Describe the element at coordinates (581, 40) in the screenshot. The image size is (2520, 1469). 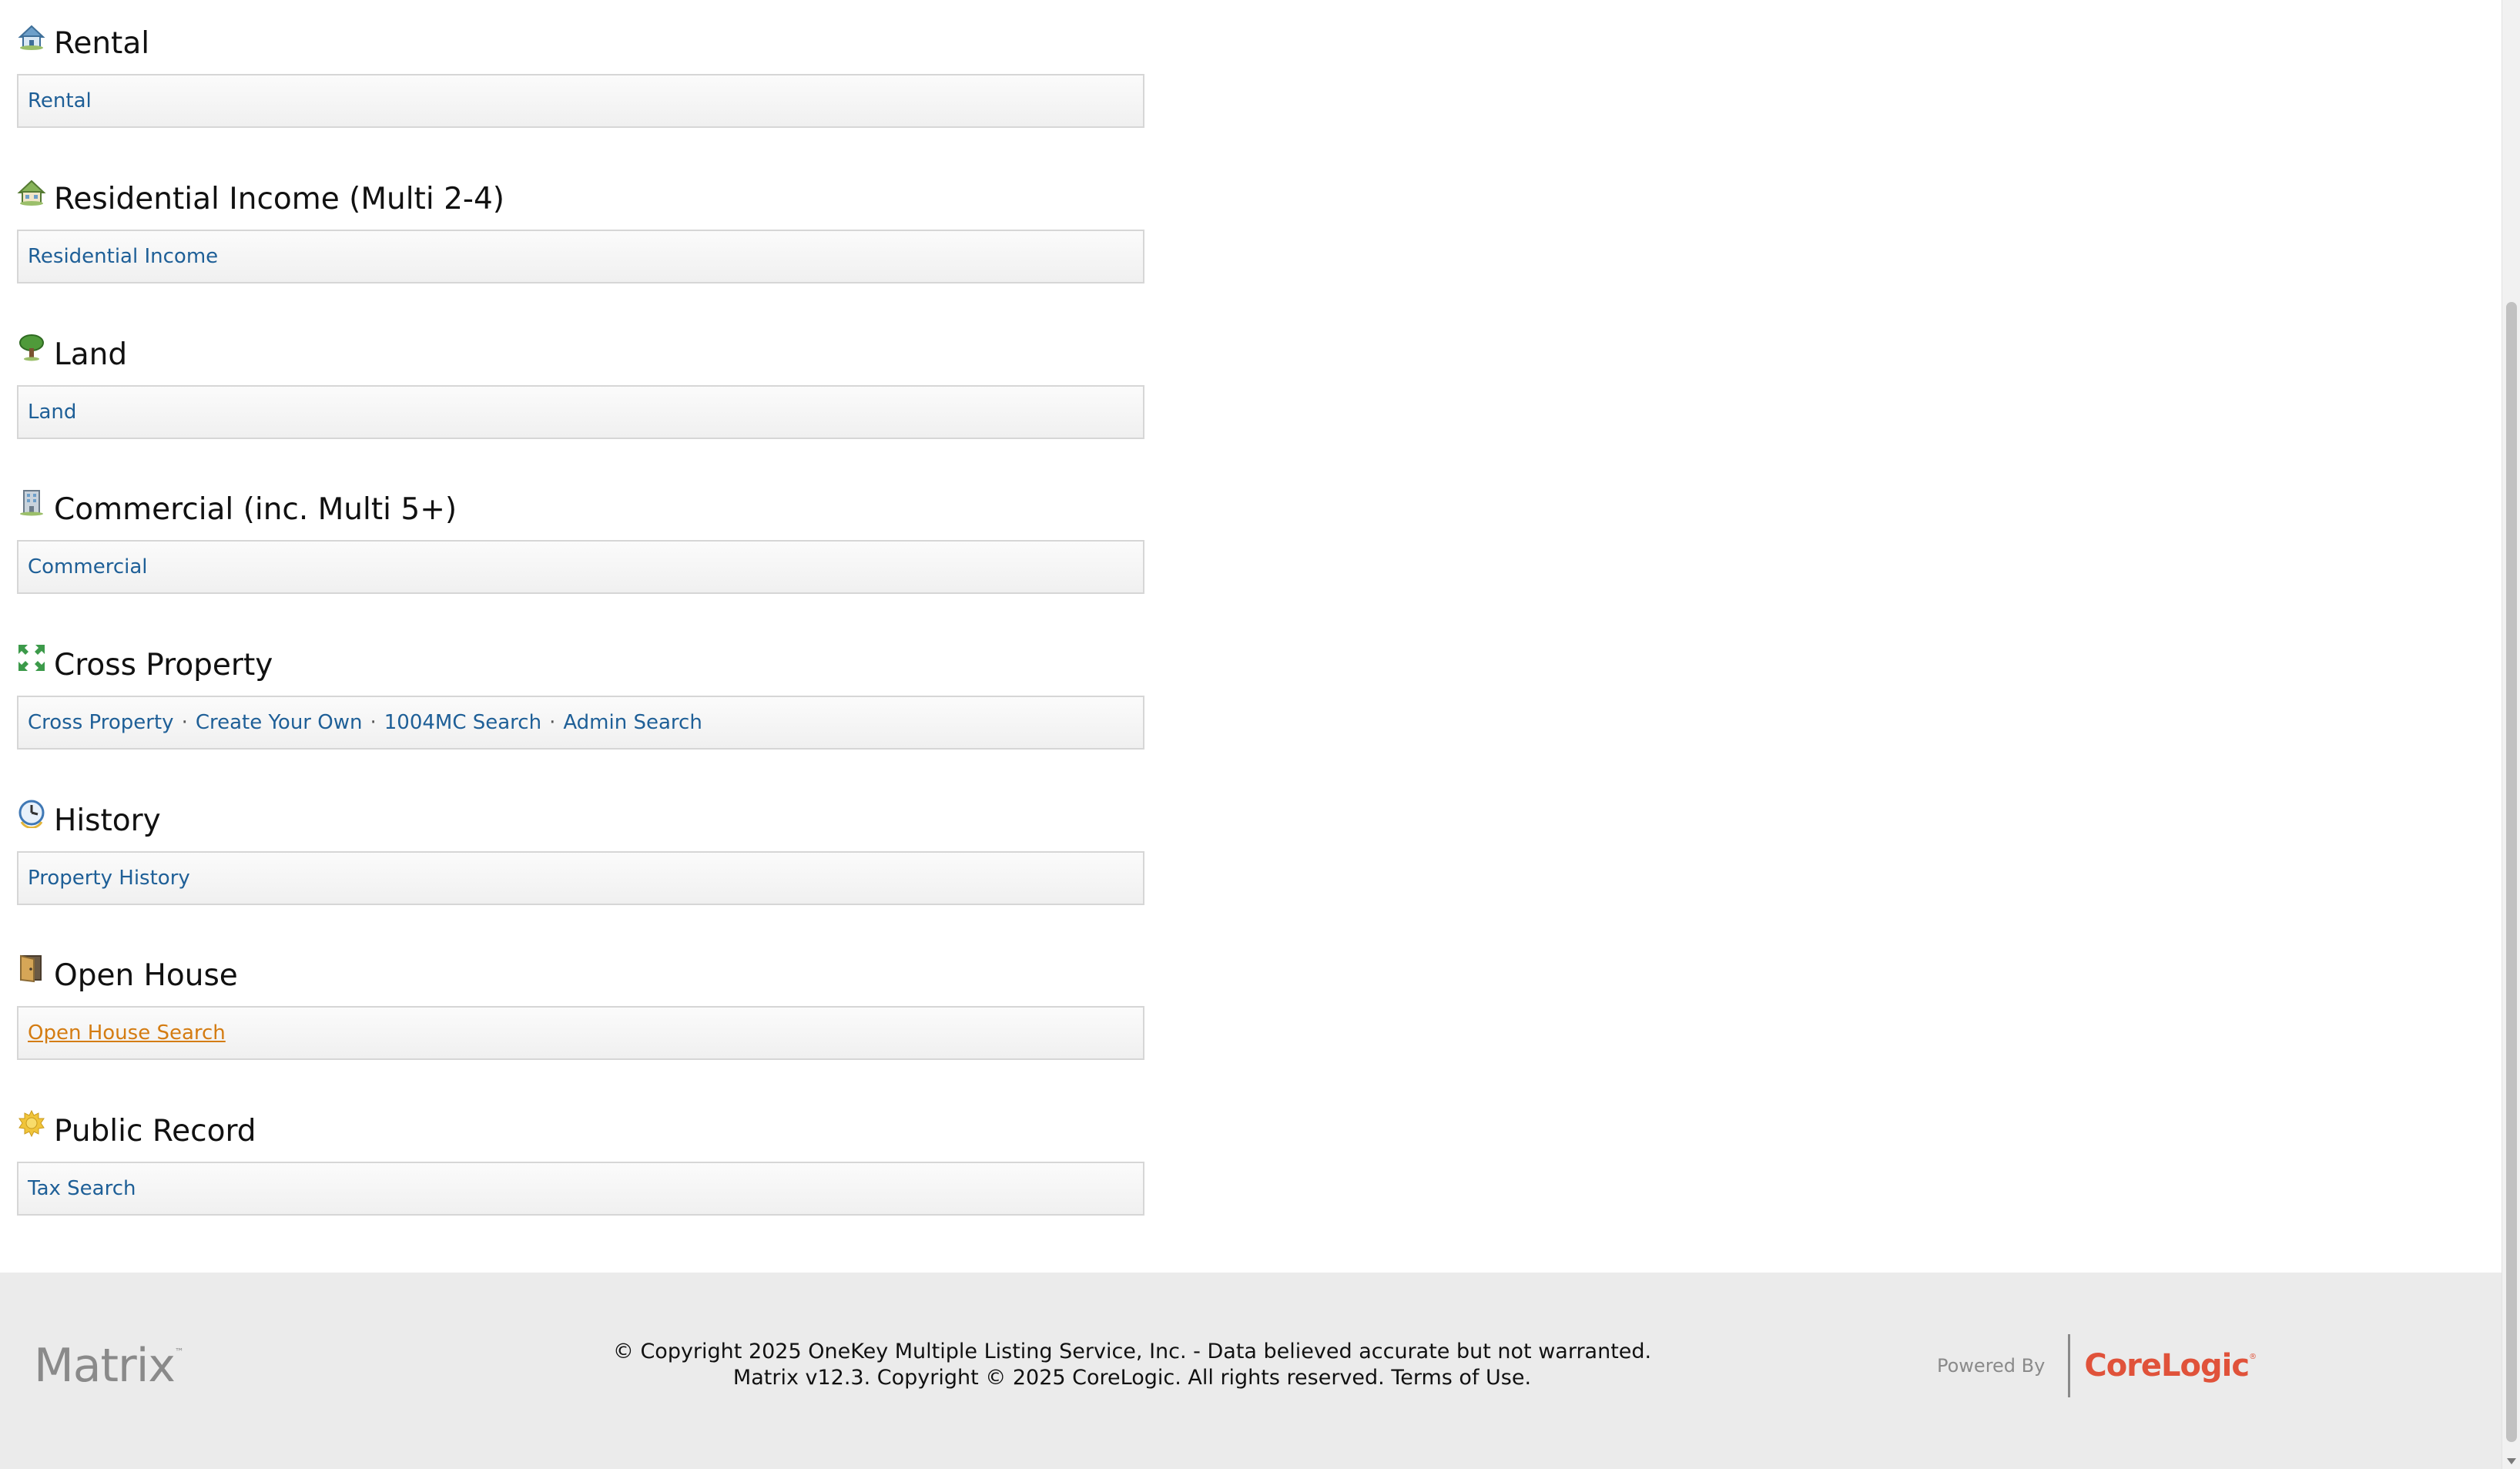
I see `section-header: Rental` at that location.